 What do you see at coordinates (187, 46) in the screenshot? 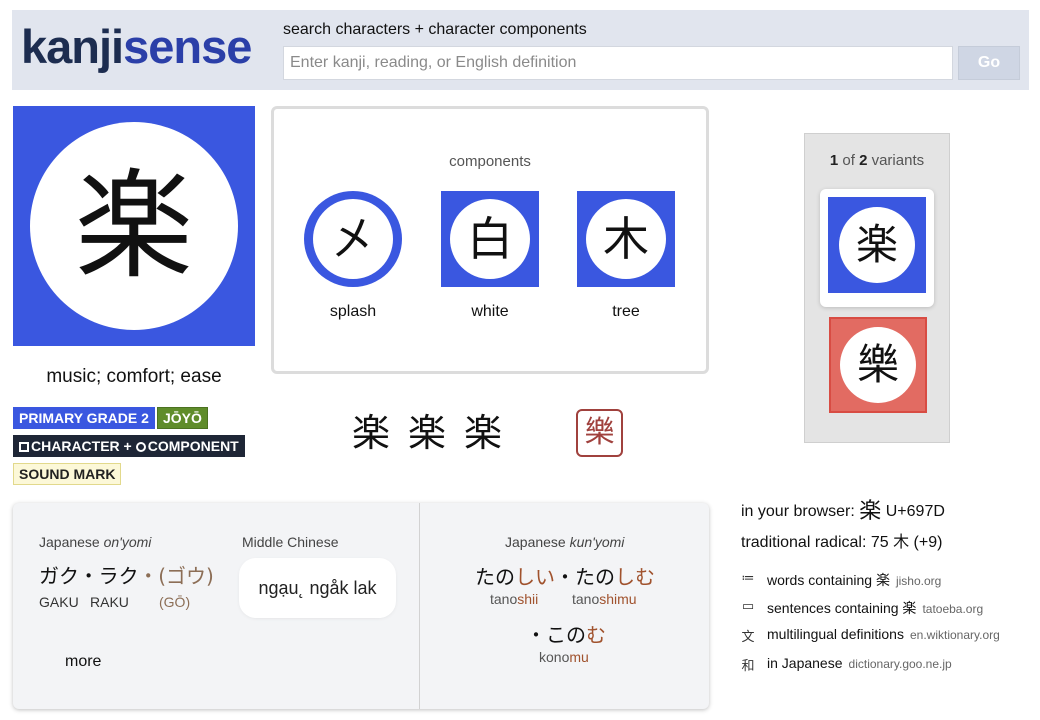
I see `logo-part-sense: sense` at bounding box center [187, 46].